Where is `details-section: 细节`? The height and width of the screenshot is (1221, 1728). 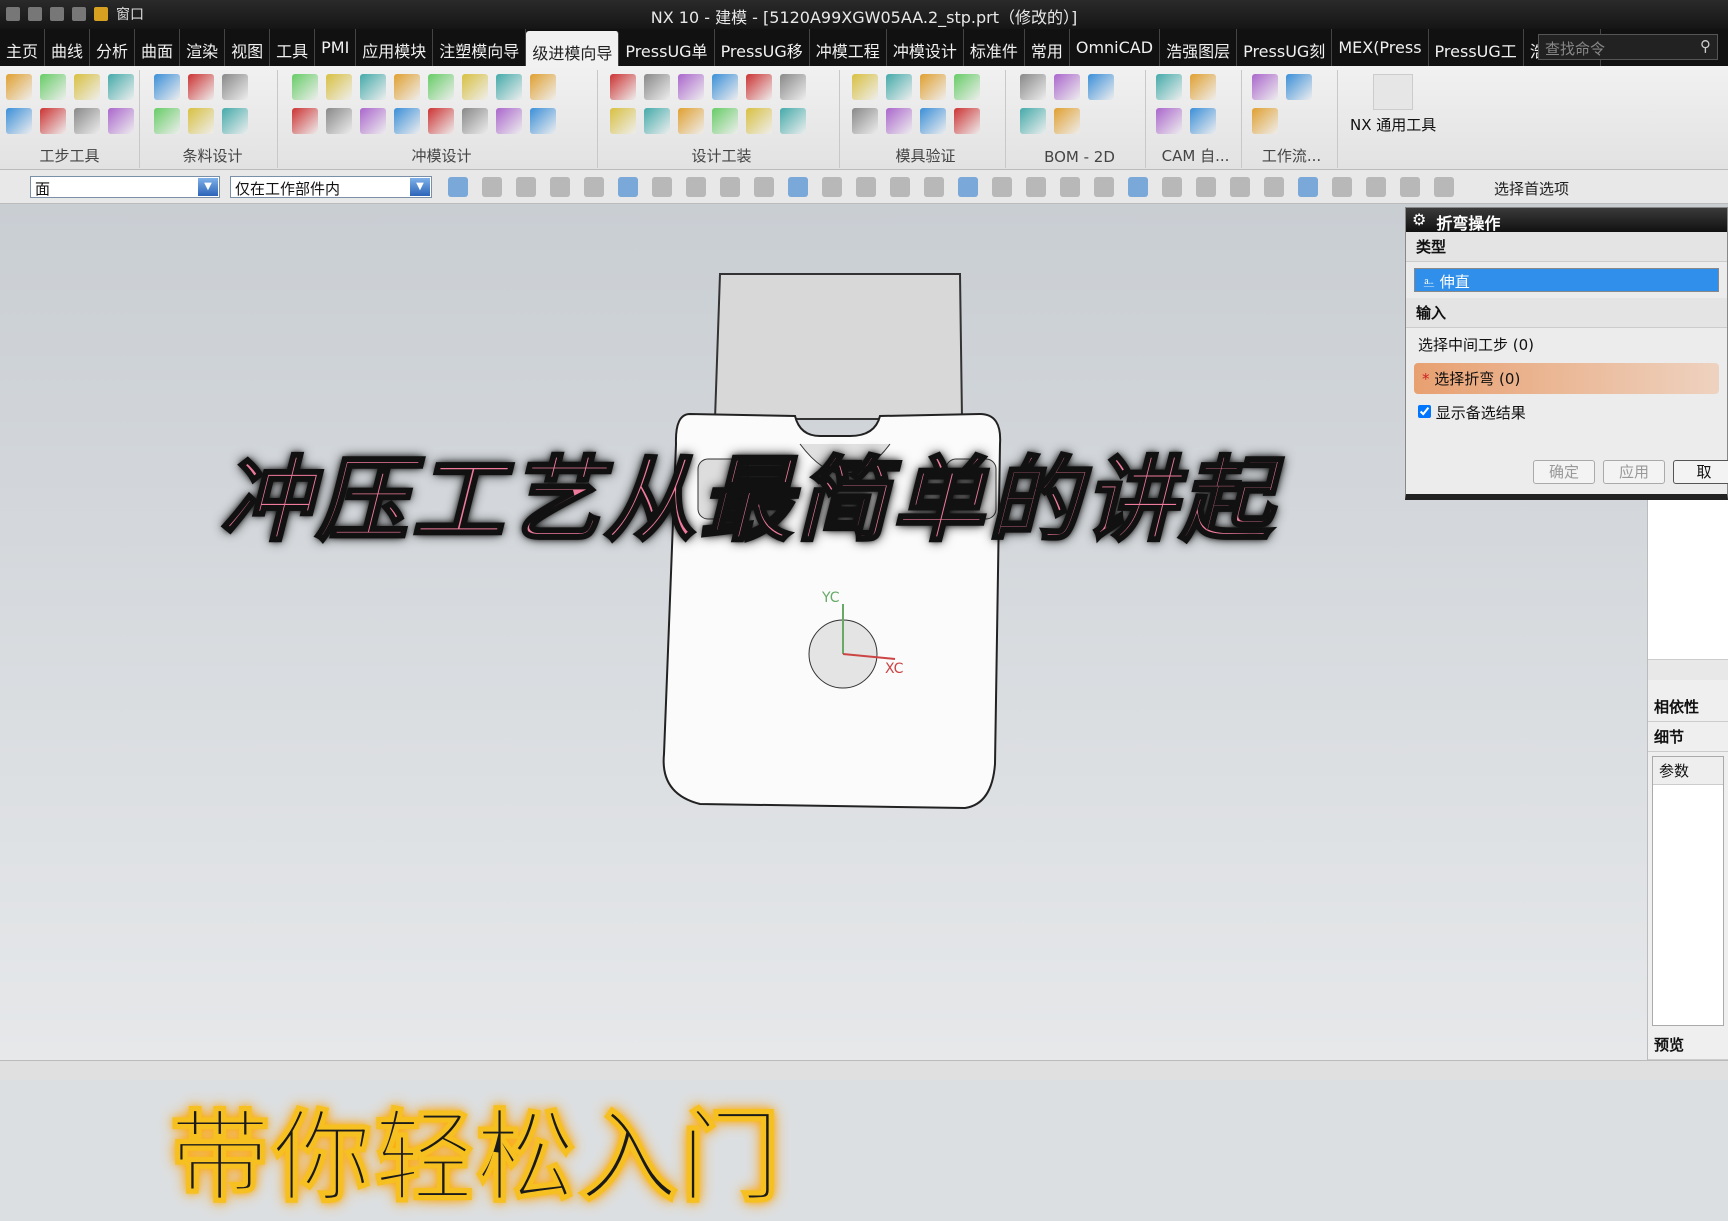 details-section: 细节 is located at coordinates (1688, 737).